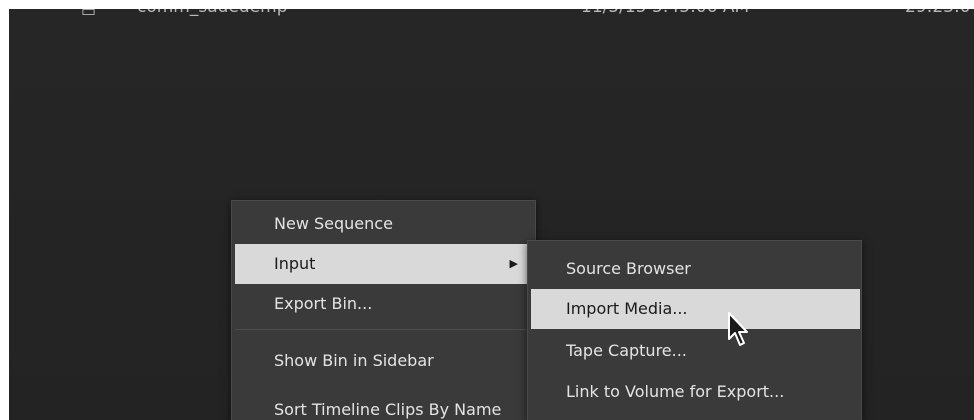 This screenshot has width=974, height=420. Describe the element at coordinates (383, 329) in the screenshot. I see `menu-separator` at that location.